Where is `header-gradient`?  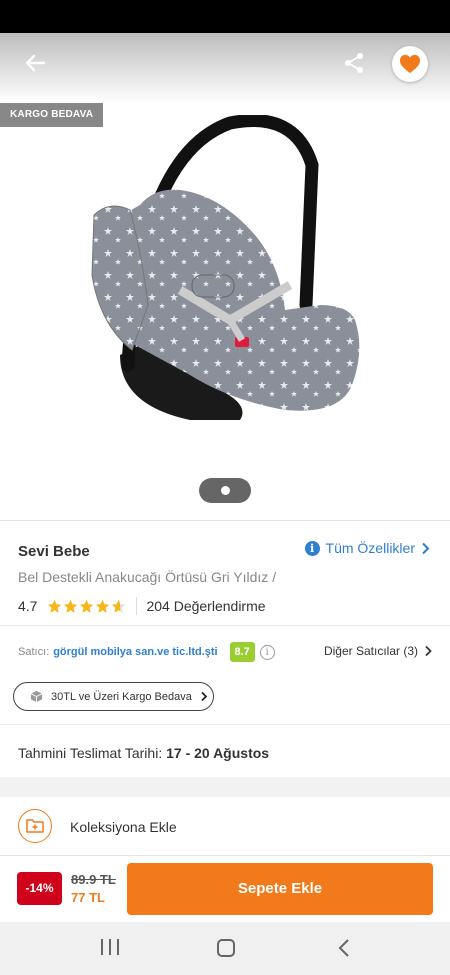
header-gradient is located at coordinates (225, 68).